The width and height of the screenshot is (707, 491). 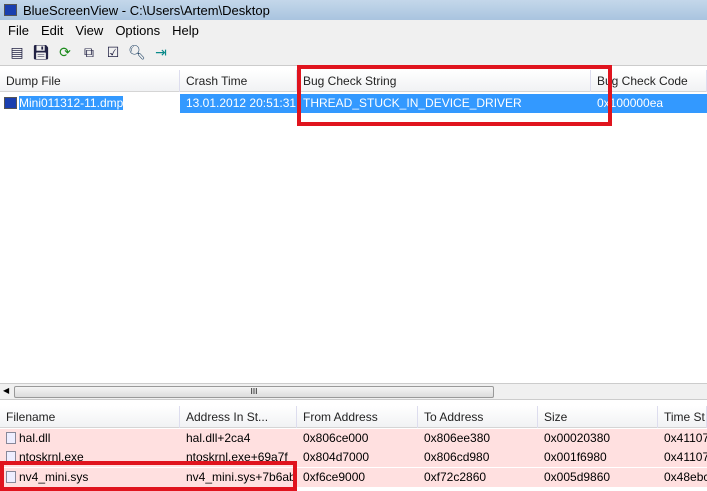 What do you see at coordinates (71, 103) in the screenshot?
I see `dump-file: Mini011312-11.dmp` at bounding box center [71, 103].